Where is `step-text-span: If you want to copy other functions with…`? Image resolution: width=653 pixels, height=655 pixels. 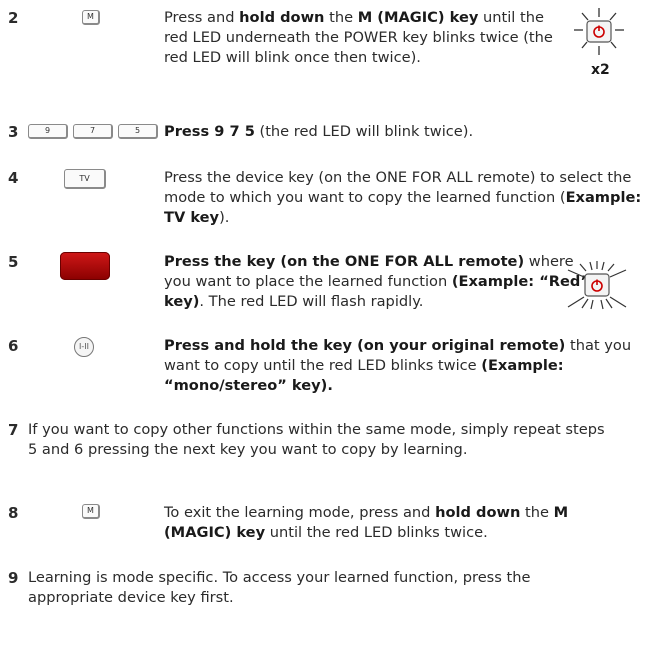
step-text-span: If you want to copy other functions with… is located at coordinates (316, 439).